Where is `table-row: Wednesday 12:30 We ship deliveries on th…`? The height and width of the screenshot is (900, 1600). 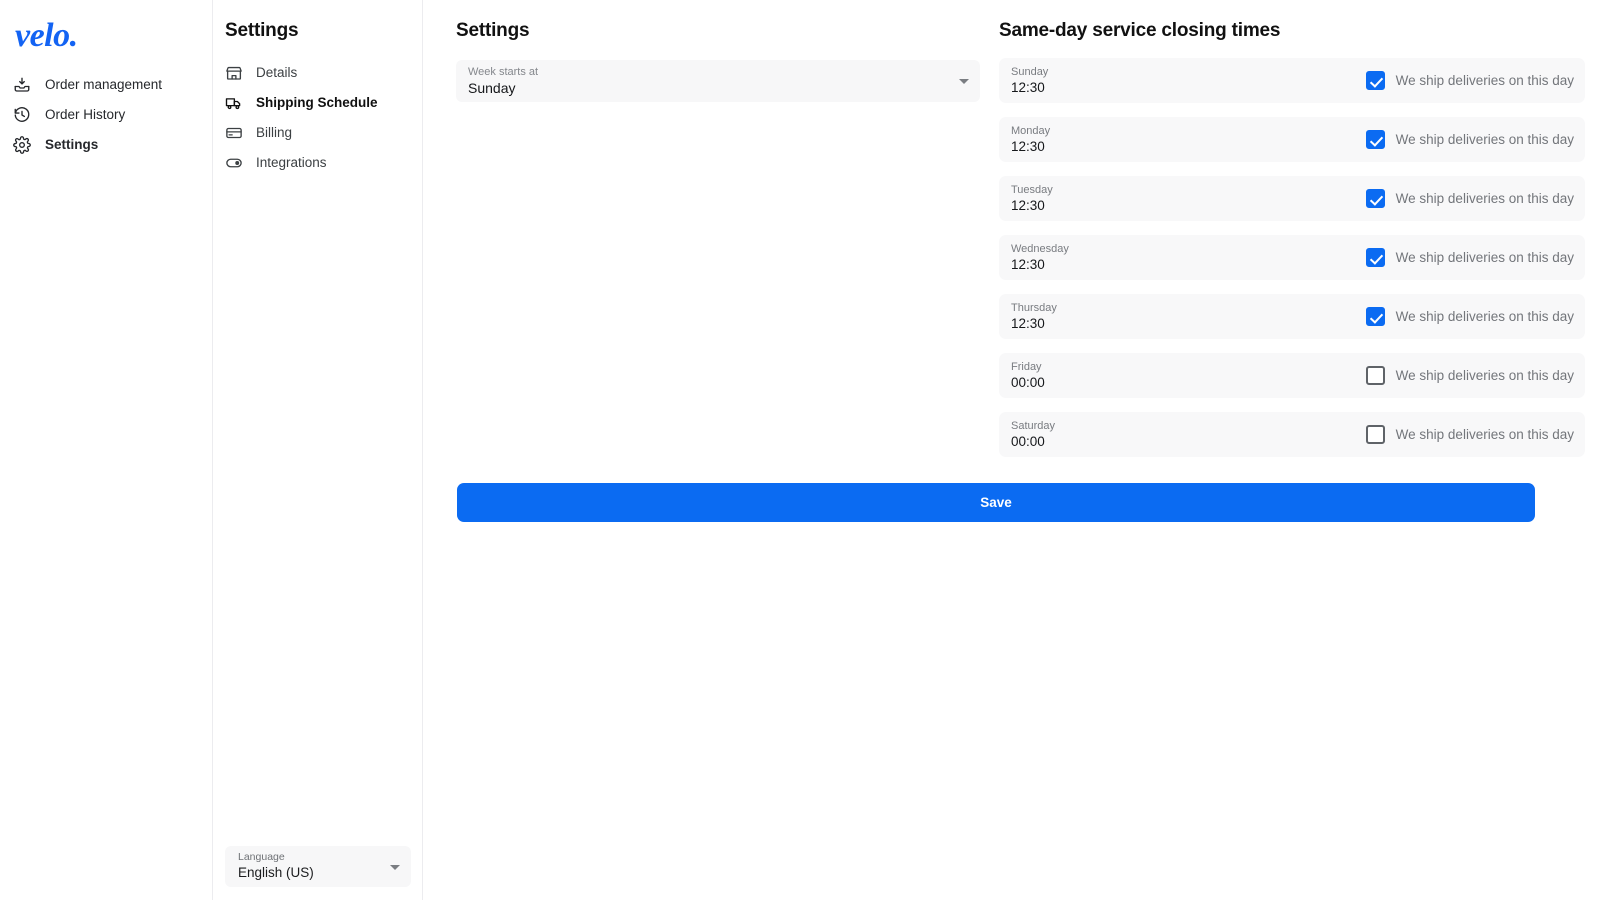 table-row: Wednesday 12:30 We ship deliveries on th… is located at coordinates (1292, 257).